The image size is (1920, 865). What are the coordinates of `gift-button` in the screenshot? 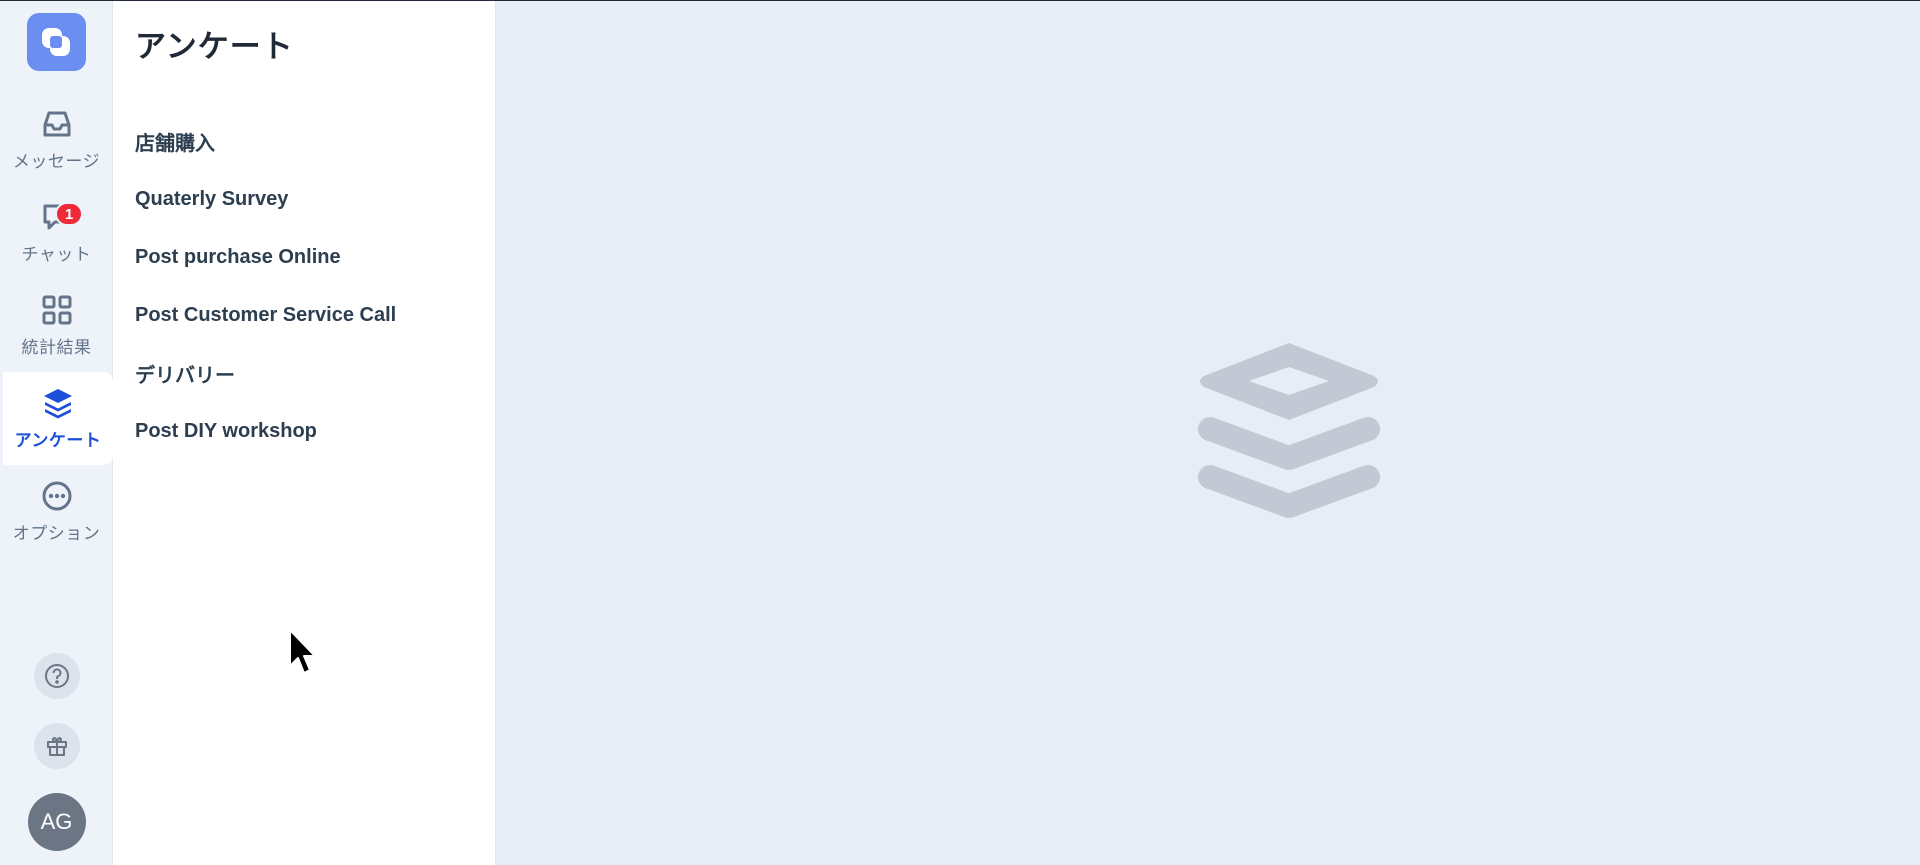 It's located at (56, 746).